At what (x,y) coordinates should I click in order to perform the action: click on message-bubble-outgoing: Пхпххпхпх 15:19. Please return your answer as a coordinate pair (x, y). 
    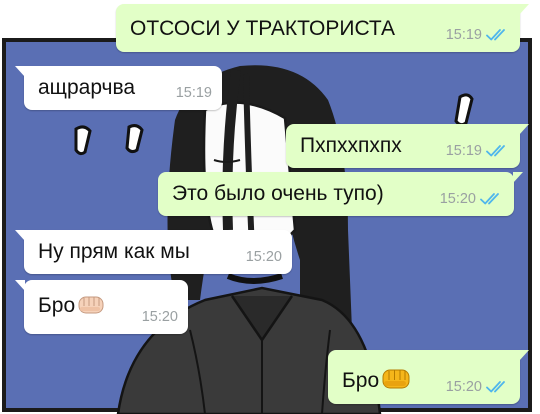
    Looking at the image, I should click on (407, 146).